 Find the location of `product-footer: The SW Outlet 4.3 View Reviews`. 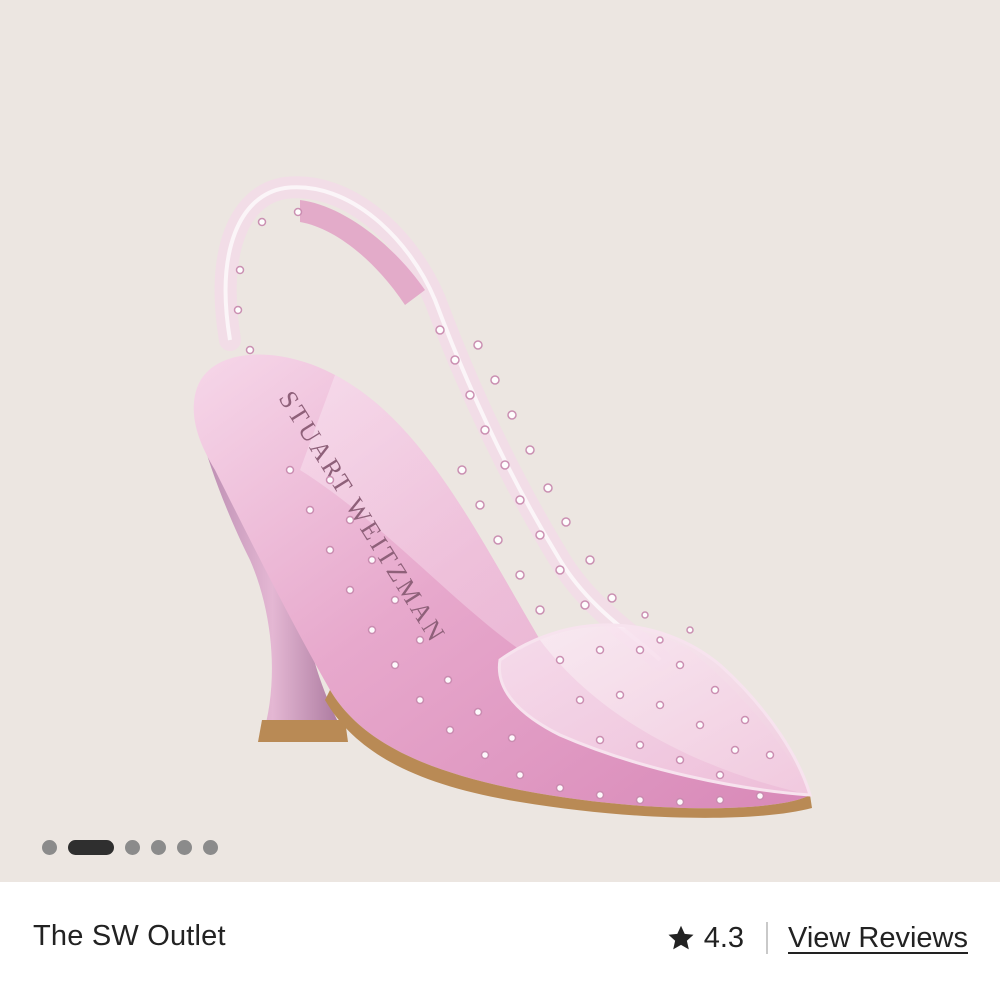

product-footer: The SW Outlet 4.3 View Reviews is located at coordinates (500, 941).